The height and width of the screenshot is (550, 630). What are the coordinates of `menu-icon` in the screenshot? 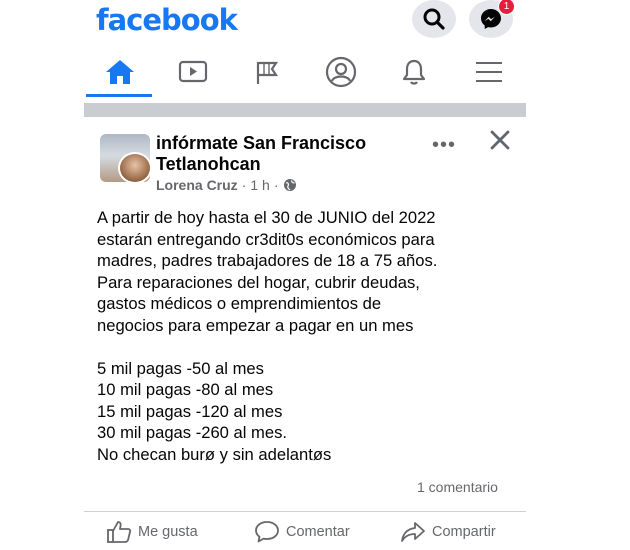 It's located at (489, 72).